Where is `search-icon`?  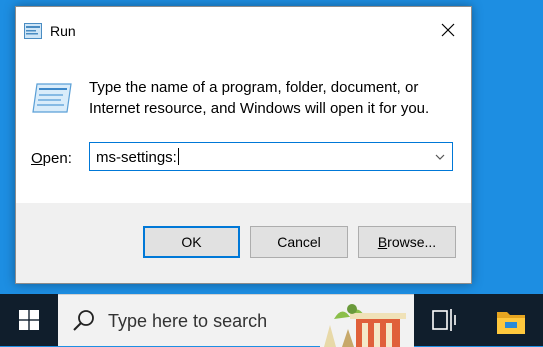
search-icon is located at coordinates (83, 320).